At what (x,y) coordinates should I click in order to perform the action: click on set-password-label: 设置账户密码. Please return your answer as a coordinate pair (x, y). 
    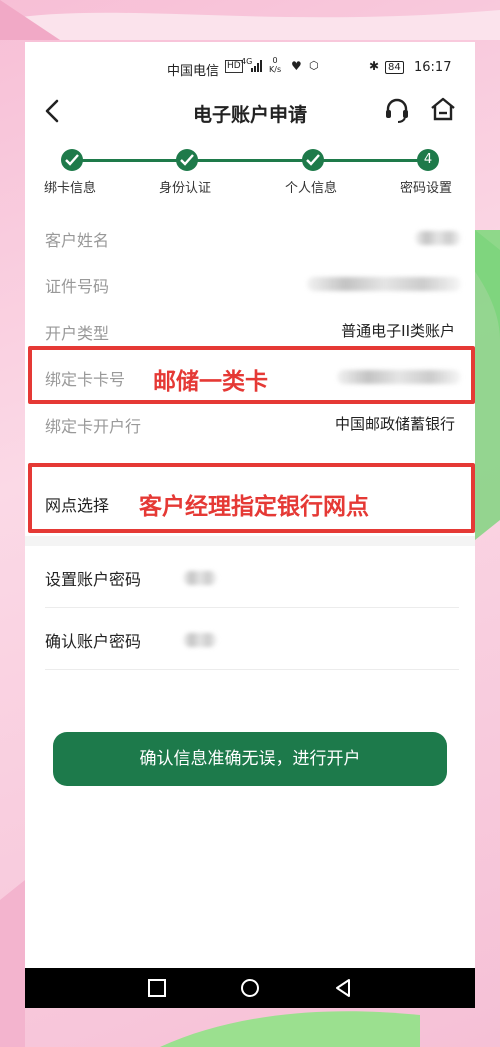
    Looking at the image, I should click on (93, 579).